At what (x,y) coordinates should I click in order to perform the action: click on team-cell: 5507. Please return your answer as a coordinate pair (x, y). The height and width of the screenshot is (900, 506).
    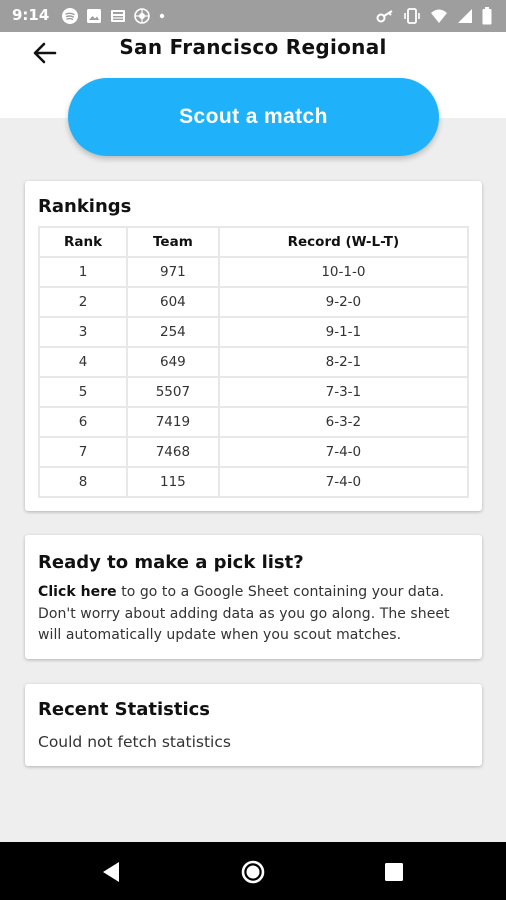
    Looking at the image, I should click on (173, 392).